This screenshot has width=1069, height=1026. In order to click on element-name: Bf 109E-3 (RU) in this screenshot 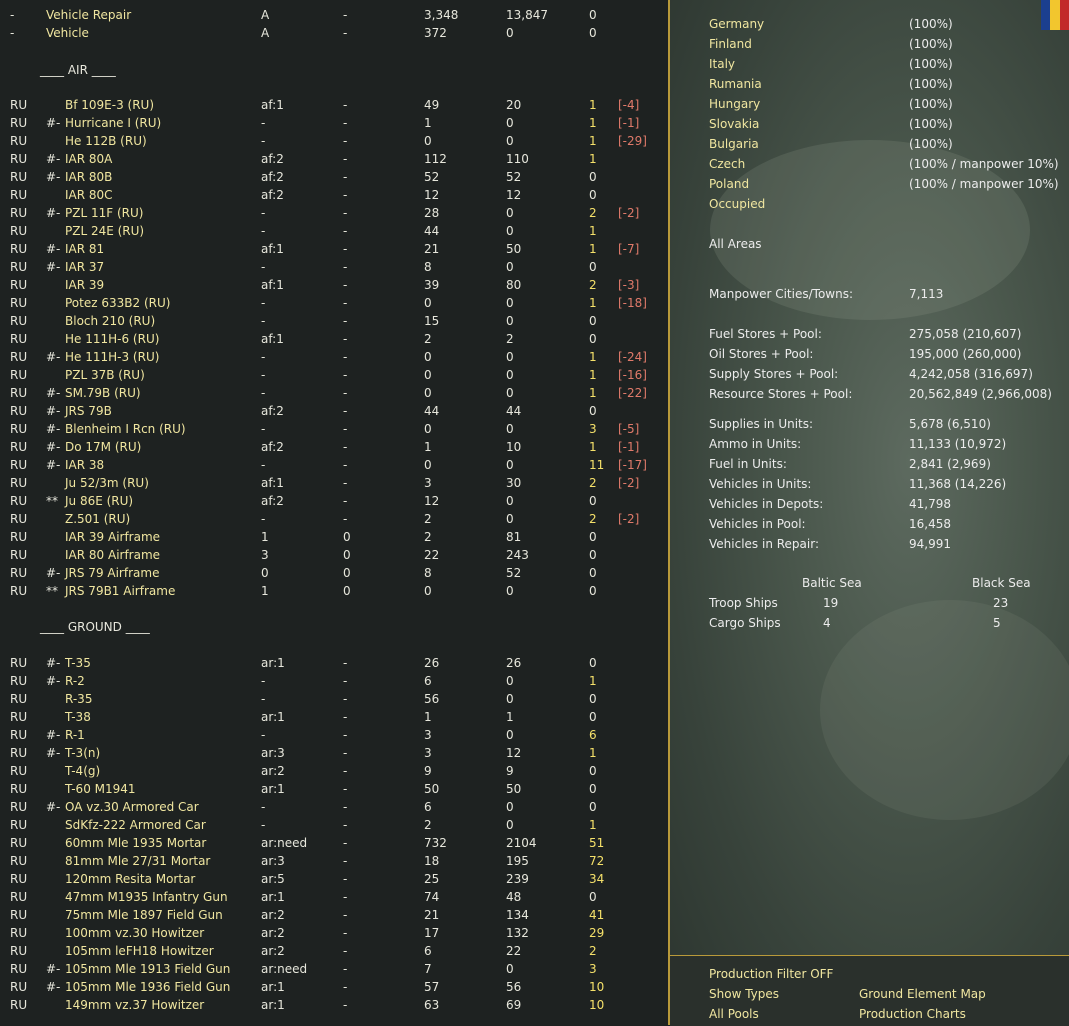, I will do `click(109, 105)`.